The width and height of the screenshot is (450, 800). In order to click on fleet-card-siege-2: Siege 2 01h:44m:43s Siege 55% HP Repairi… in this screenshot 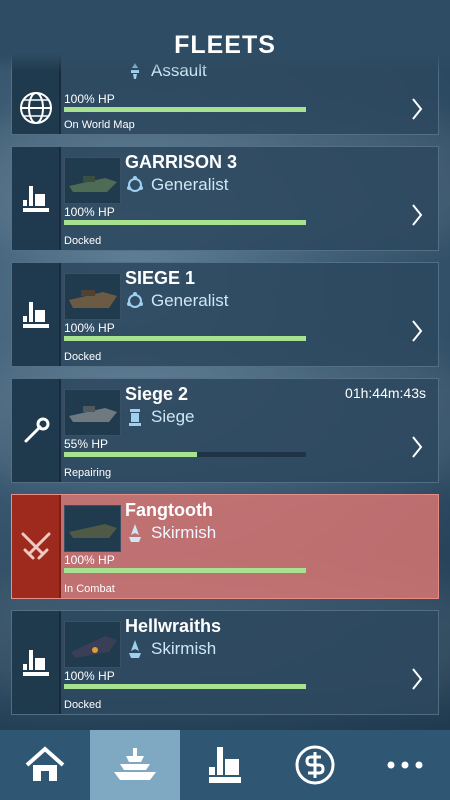, I will do `click(225, 430)`.